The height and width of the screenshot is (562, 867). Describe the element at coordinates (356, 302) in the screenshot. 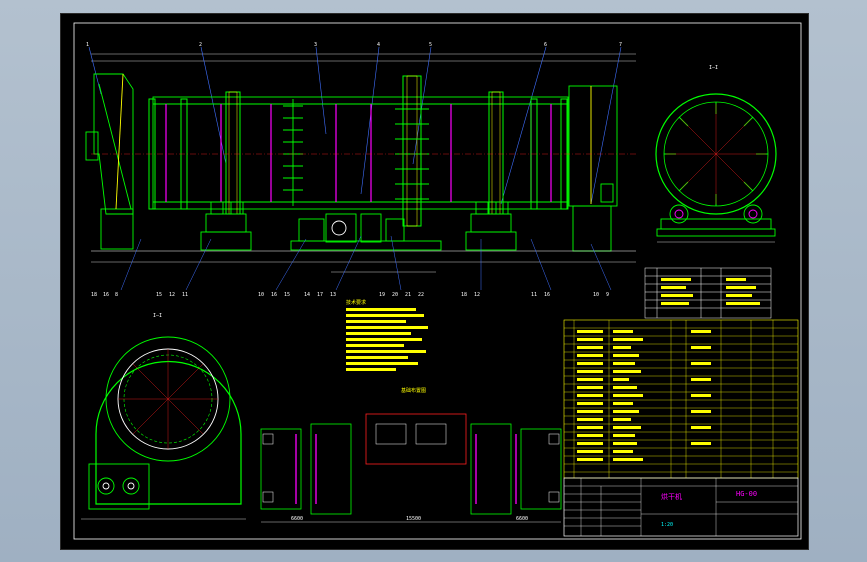

I see `tech-notes-title: 技术要求` at that location.